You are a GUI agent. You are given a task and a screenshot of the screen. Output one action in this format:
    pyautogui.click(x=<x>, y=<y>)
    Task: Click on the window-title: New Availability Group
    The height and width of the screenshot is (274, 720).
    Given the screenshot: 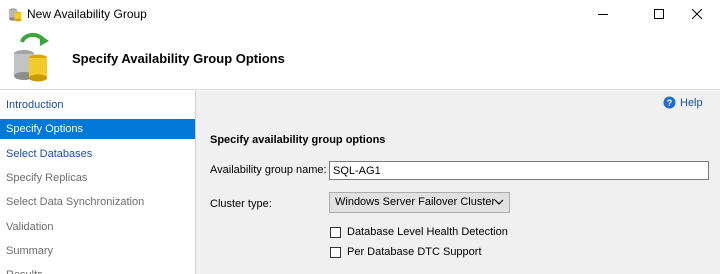 What is the action you would take?
    pyautogui.click(x=87, y=14)
    